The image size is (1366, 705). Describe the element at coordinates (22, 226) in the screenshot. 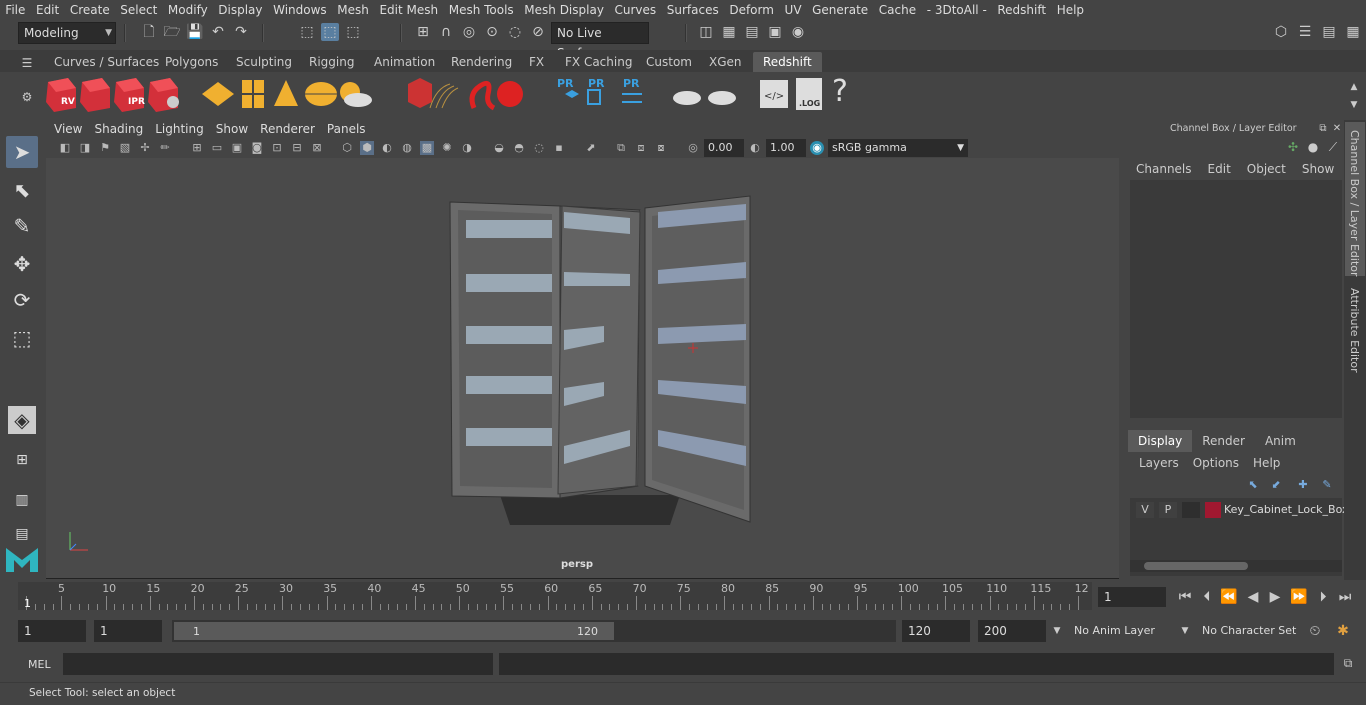

I see `paint-select-icon: ✎` at that location.